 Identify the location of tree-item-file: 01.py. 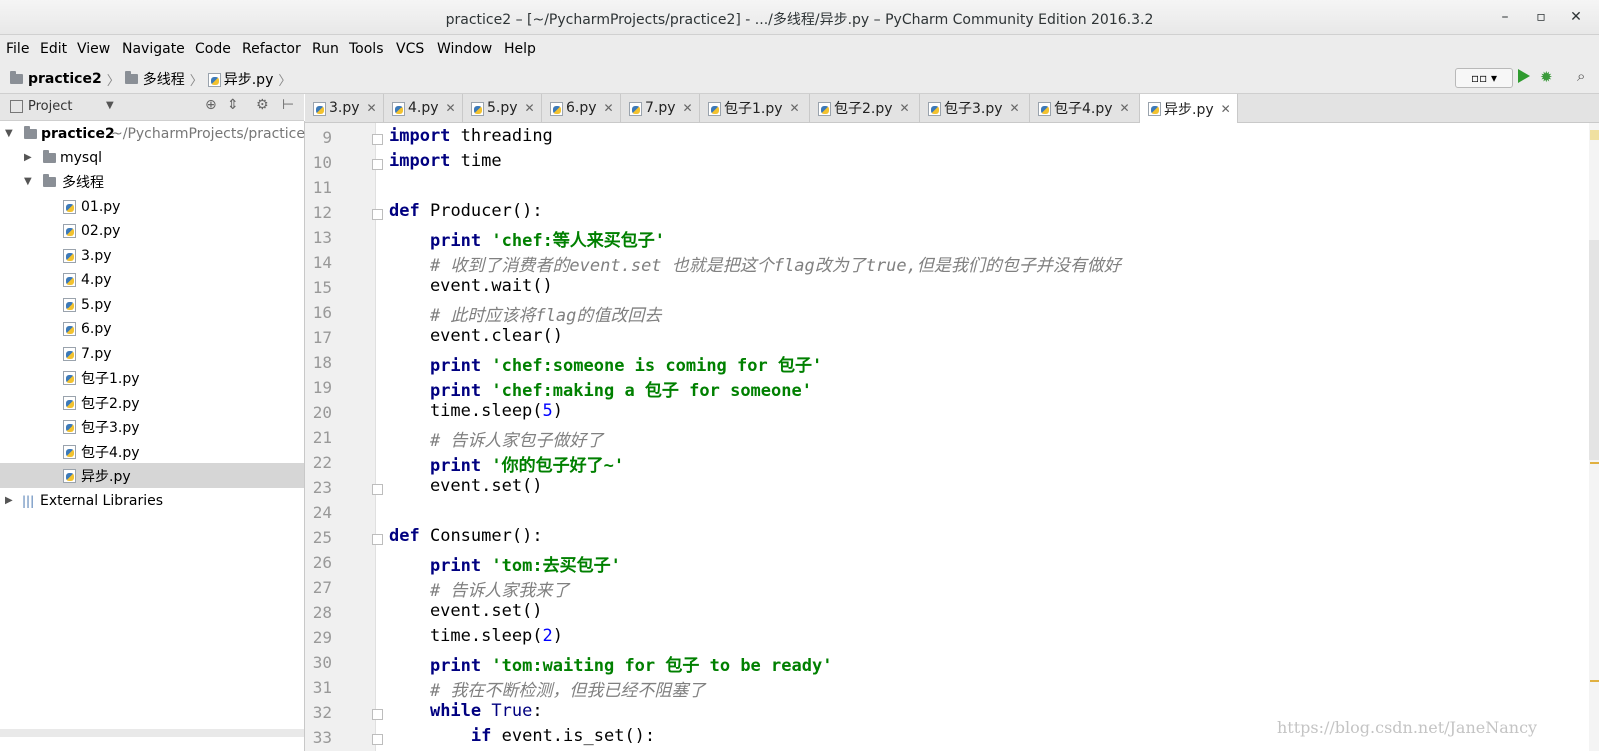
(152, 206).